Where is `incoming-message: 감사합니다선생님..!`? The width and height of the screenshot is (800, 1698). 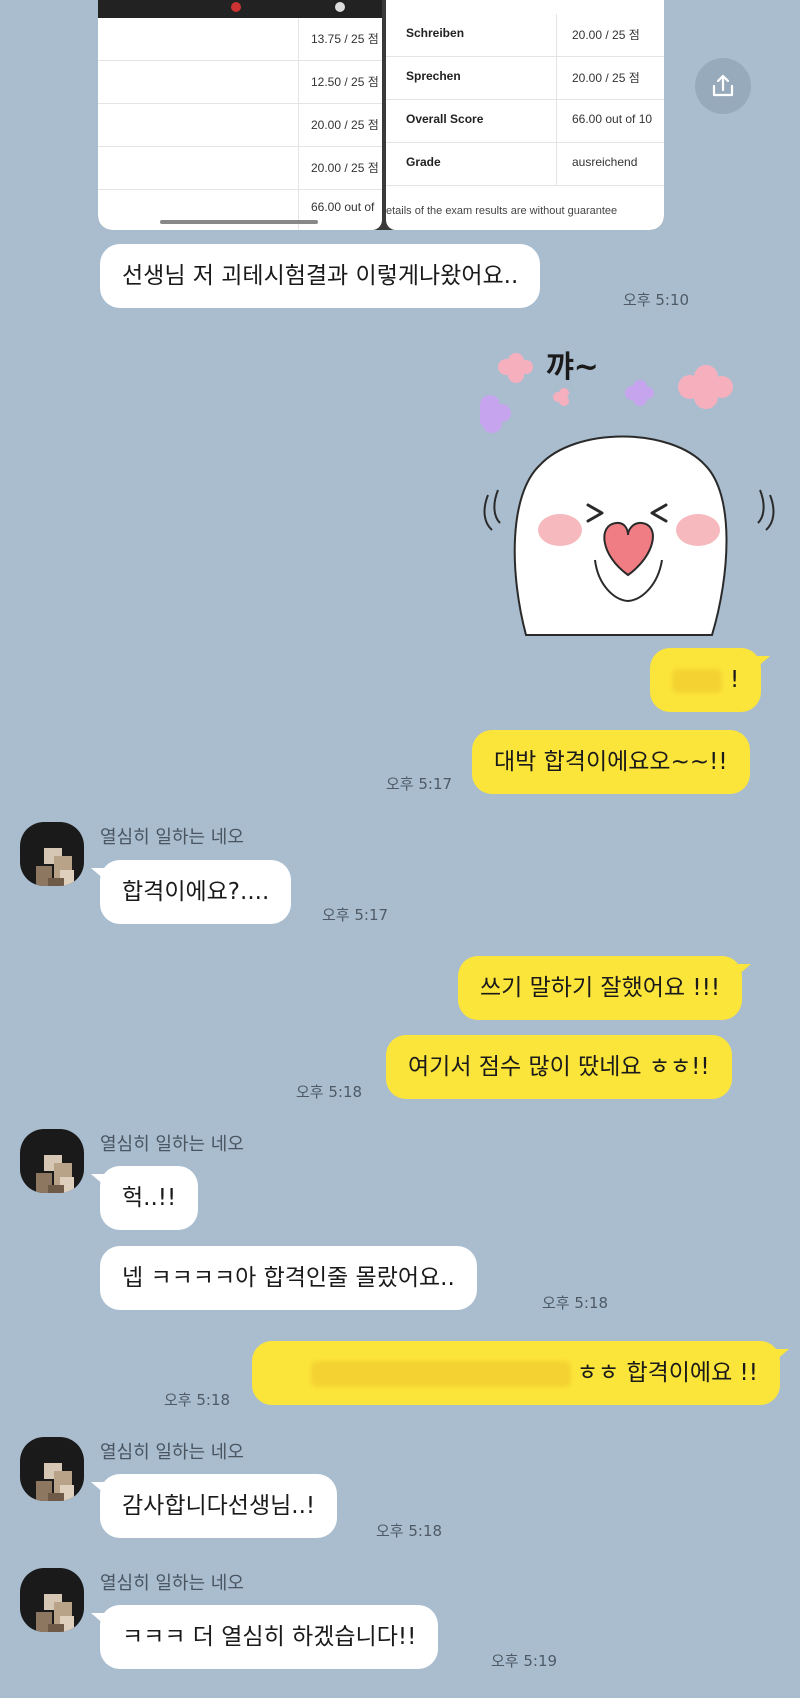
incoming-message: 감사합니다선생님..! is located at coordinates (214, 1506).